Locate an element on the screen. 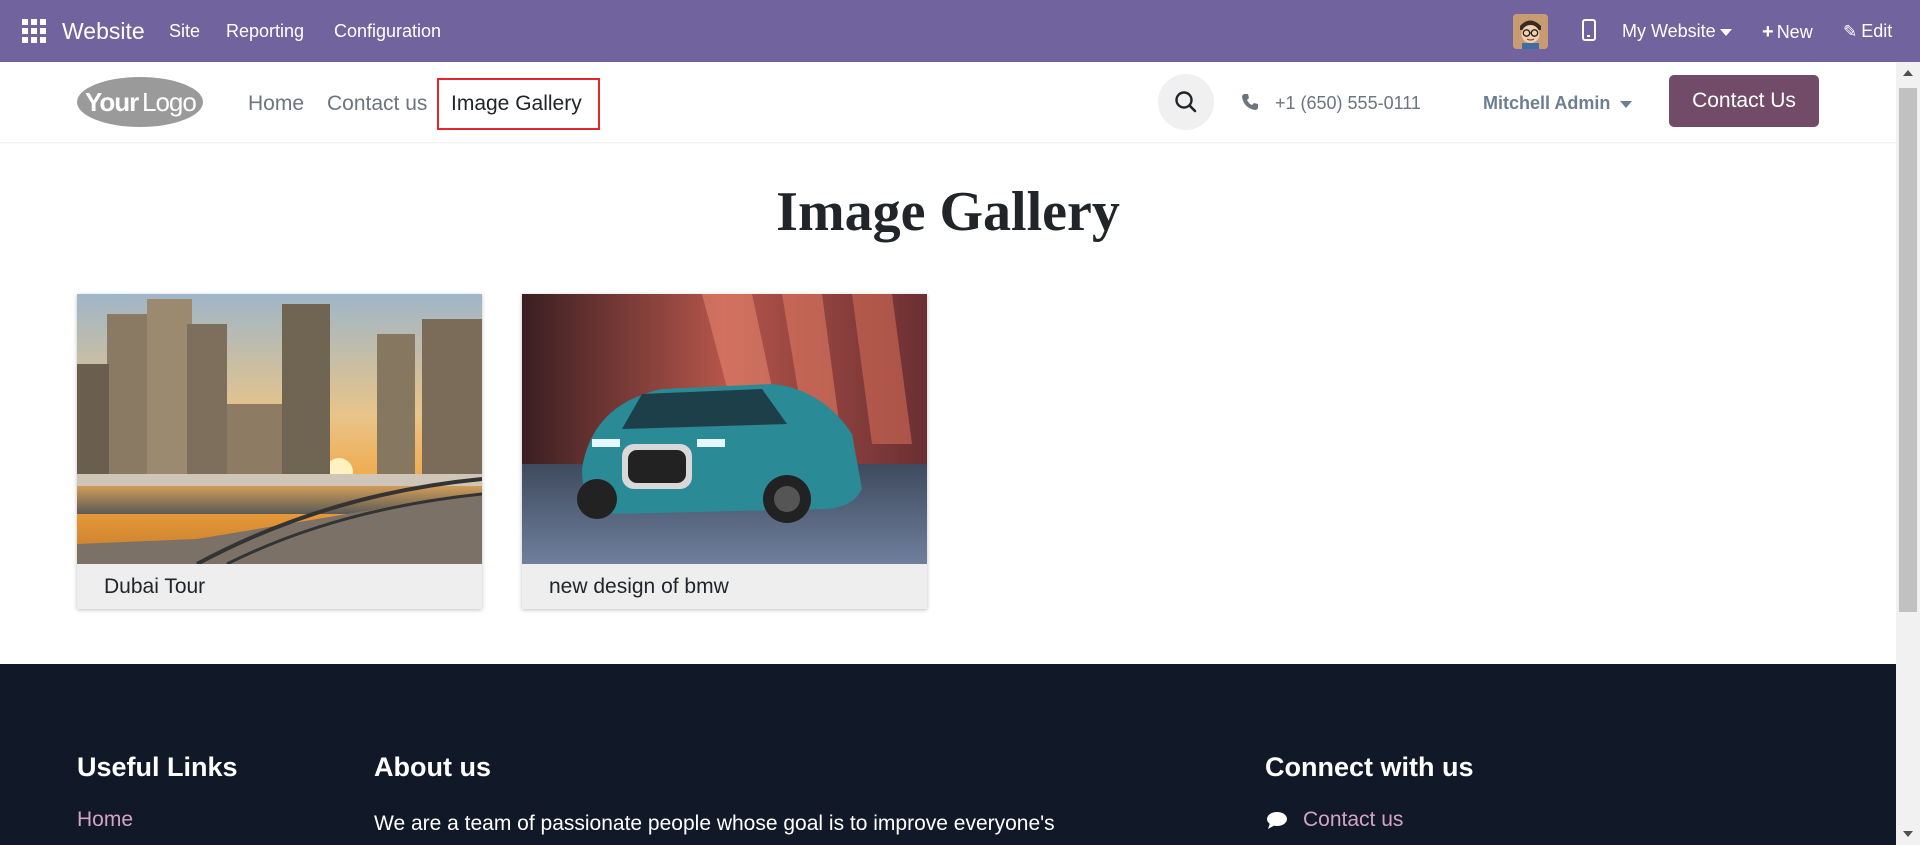 This screenshot has width=1920, height=845. gallery-card: Dubai Tour is located at coordinates (279, 451).